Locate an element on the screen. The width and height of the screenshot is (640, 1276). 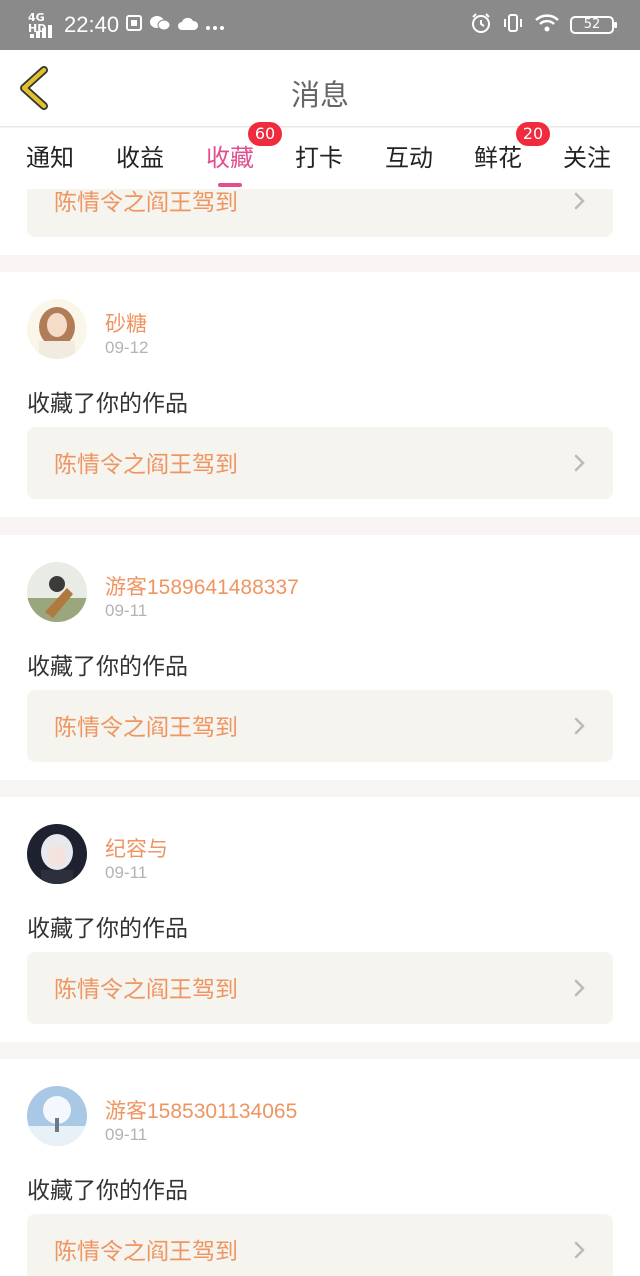
status-bar: 4G HD 22:40 52 is located at coordinates (320, 25).